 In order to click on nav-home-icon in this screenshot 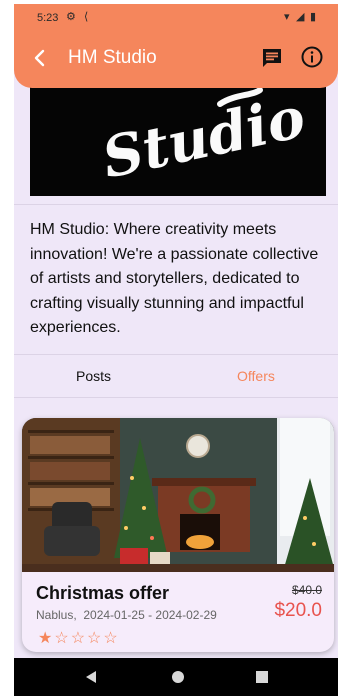, I will do `click(178, 677)`.